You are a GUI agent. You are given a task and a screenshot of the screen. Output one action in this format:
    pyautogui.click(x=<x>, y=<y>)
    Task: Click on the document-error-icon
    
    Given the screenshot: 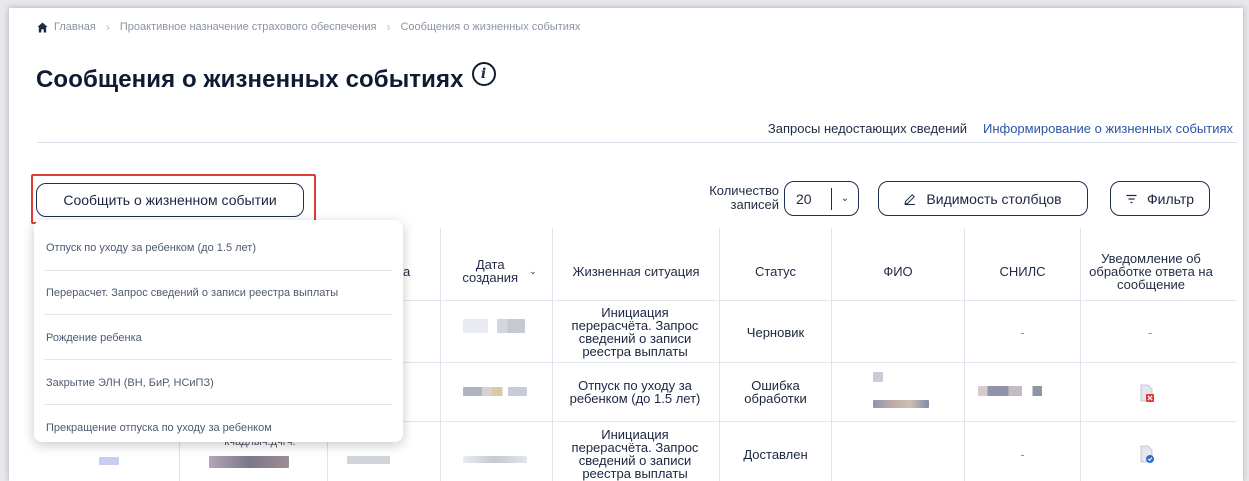 What is the action you would take?
    pyautogui.click(x=1147, y=393)
    